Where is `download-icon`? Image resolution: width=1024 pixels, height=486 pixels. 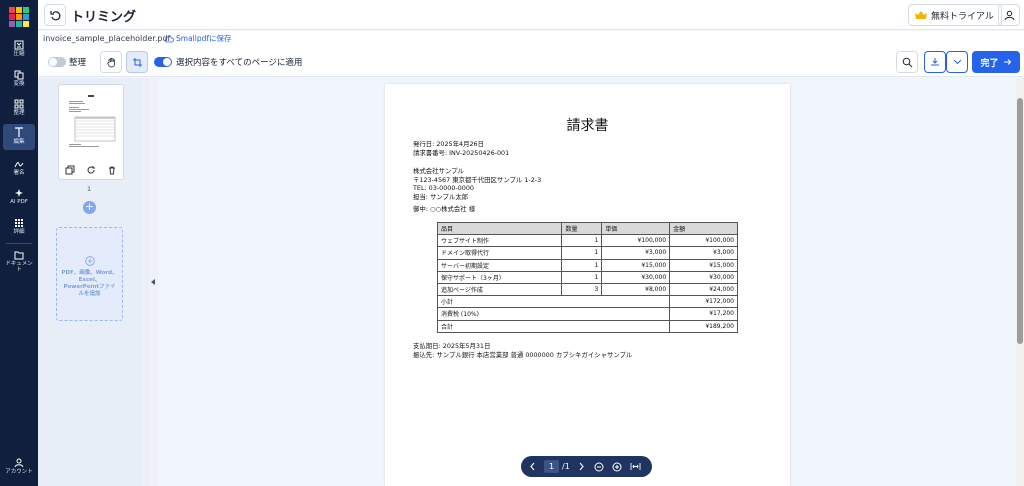 download-icon is located at coordinates (935, 62).